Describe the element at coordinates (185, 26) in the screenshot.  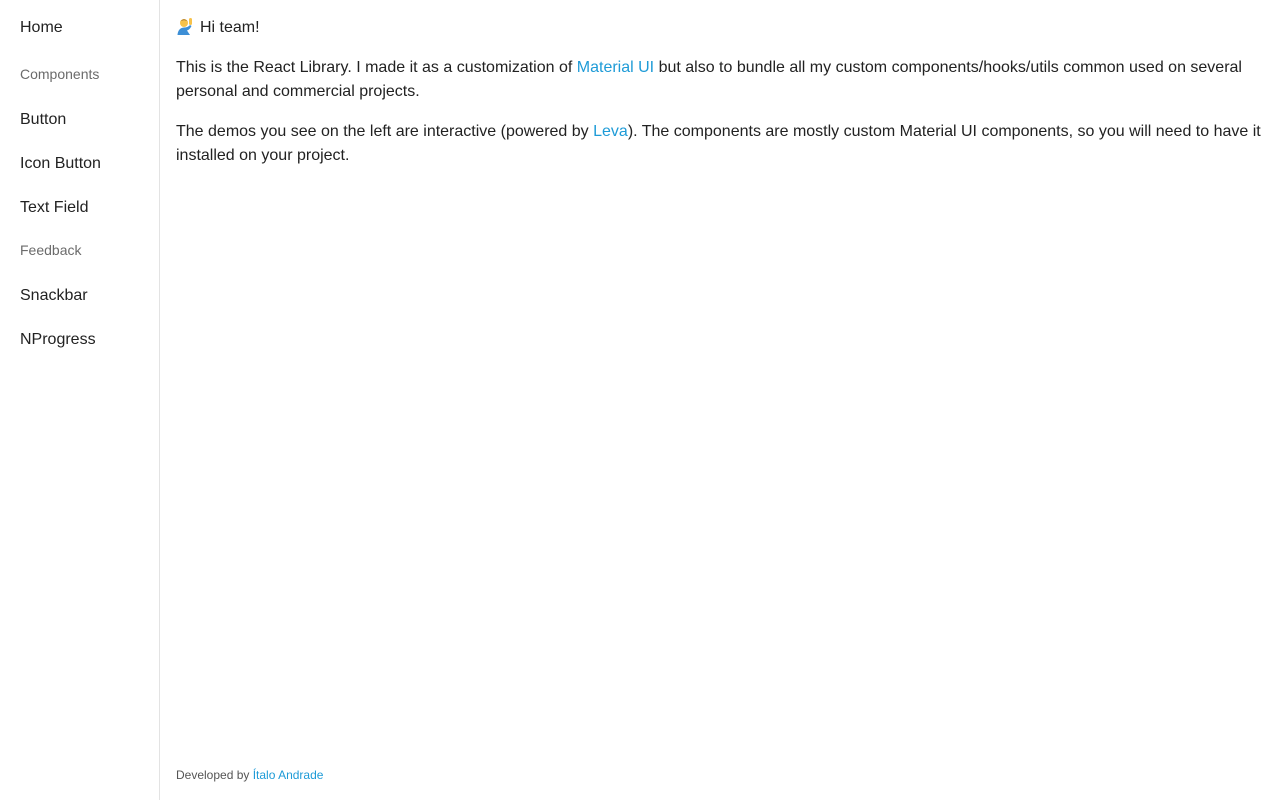
I see `person-raising-hand-icon` at that location.